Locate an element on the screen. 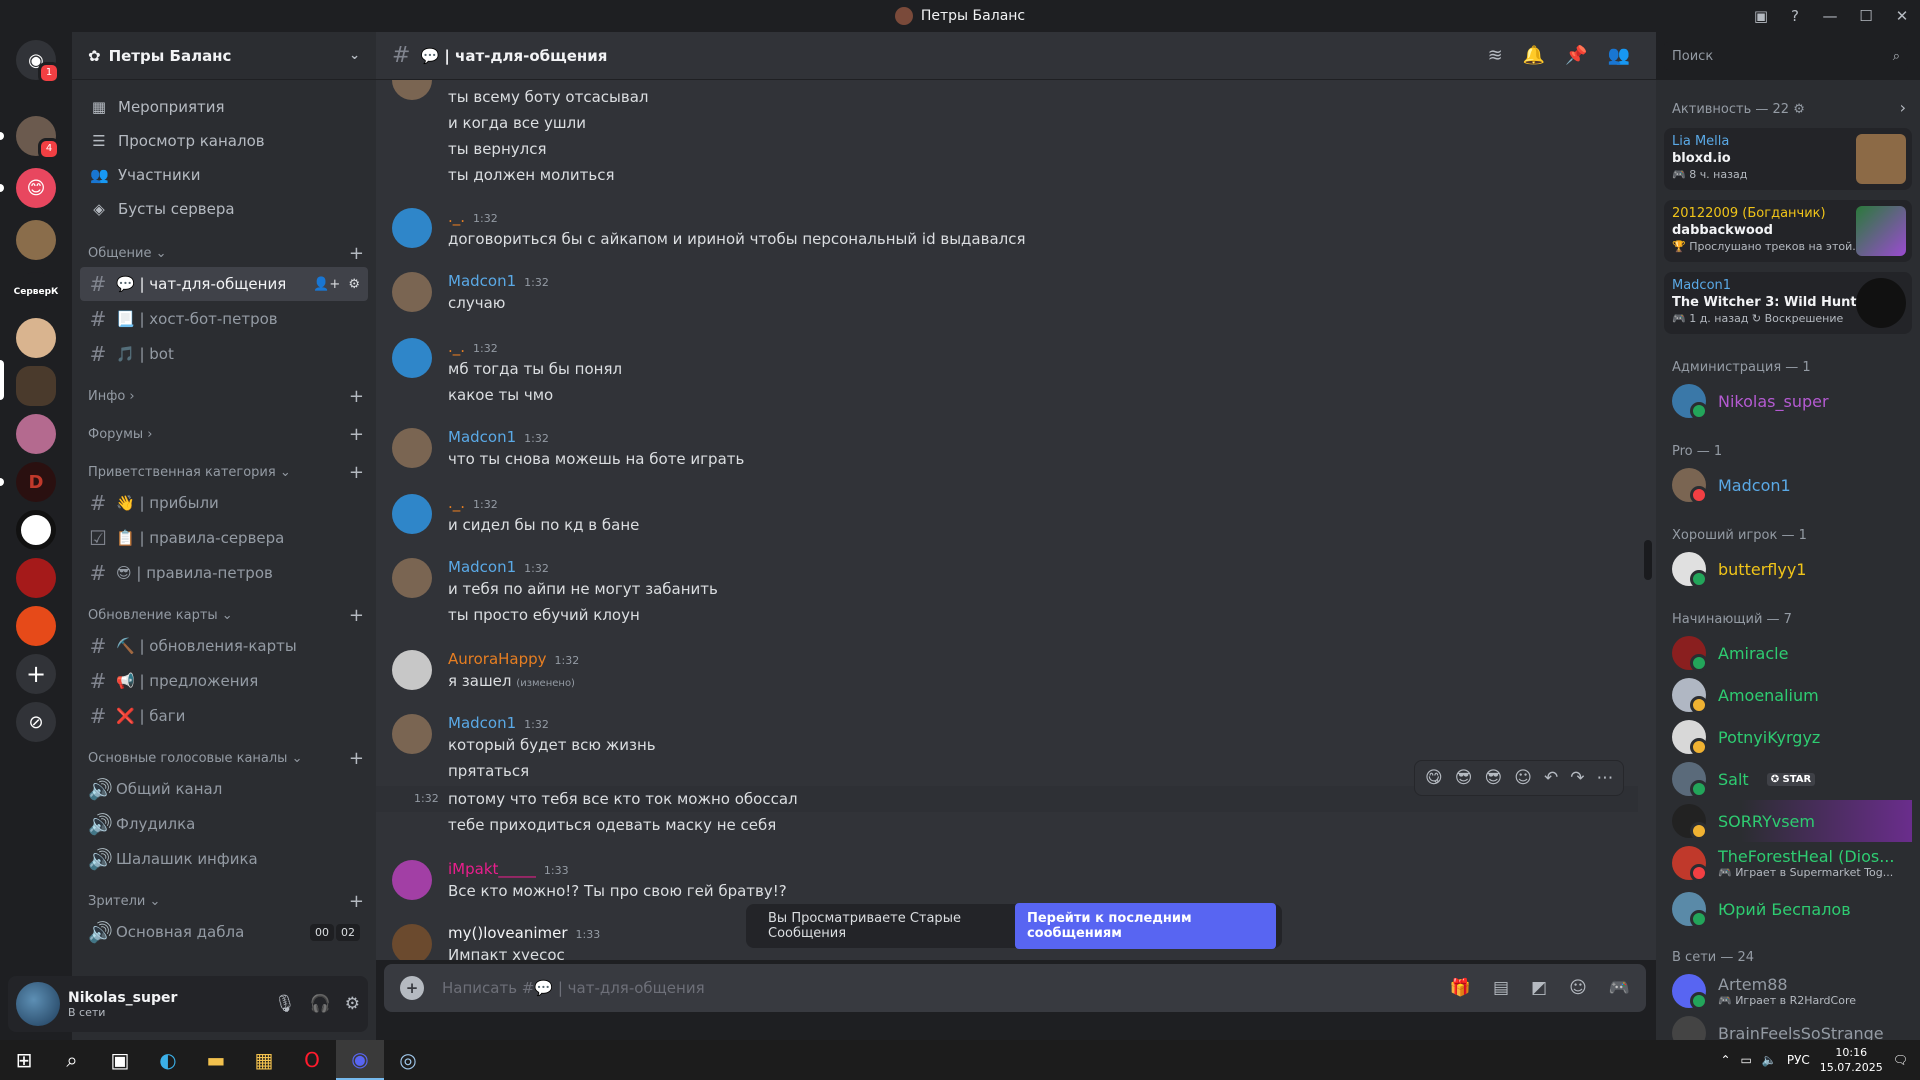 This screenshot has width=1920, height=1080. voice-channel: 🔊 Основная дабла 00 02 is located at coordinates (224, 932).